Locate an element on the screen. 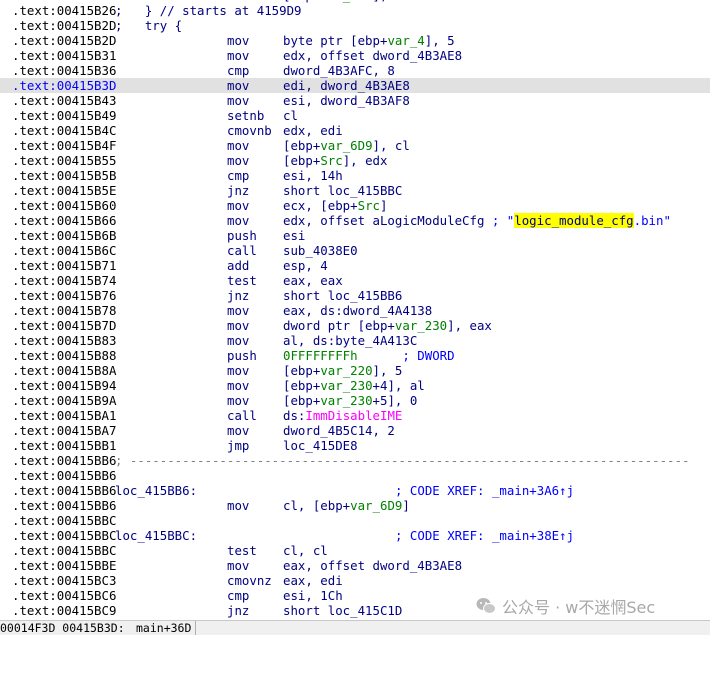 The width and height of the screenshot is (710, 677). line-operands: [ebp+Src], edx is located at coordinates (335, 160).